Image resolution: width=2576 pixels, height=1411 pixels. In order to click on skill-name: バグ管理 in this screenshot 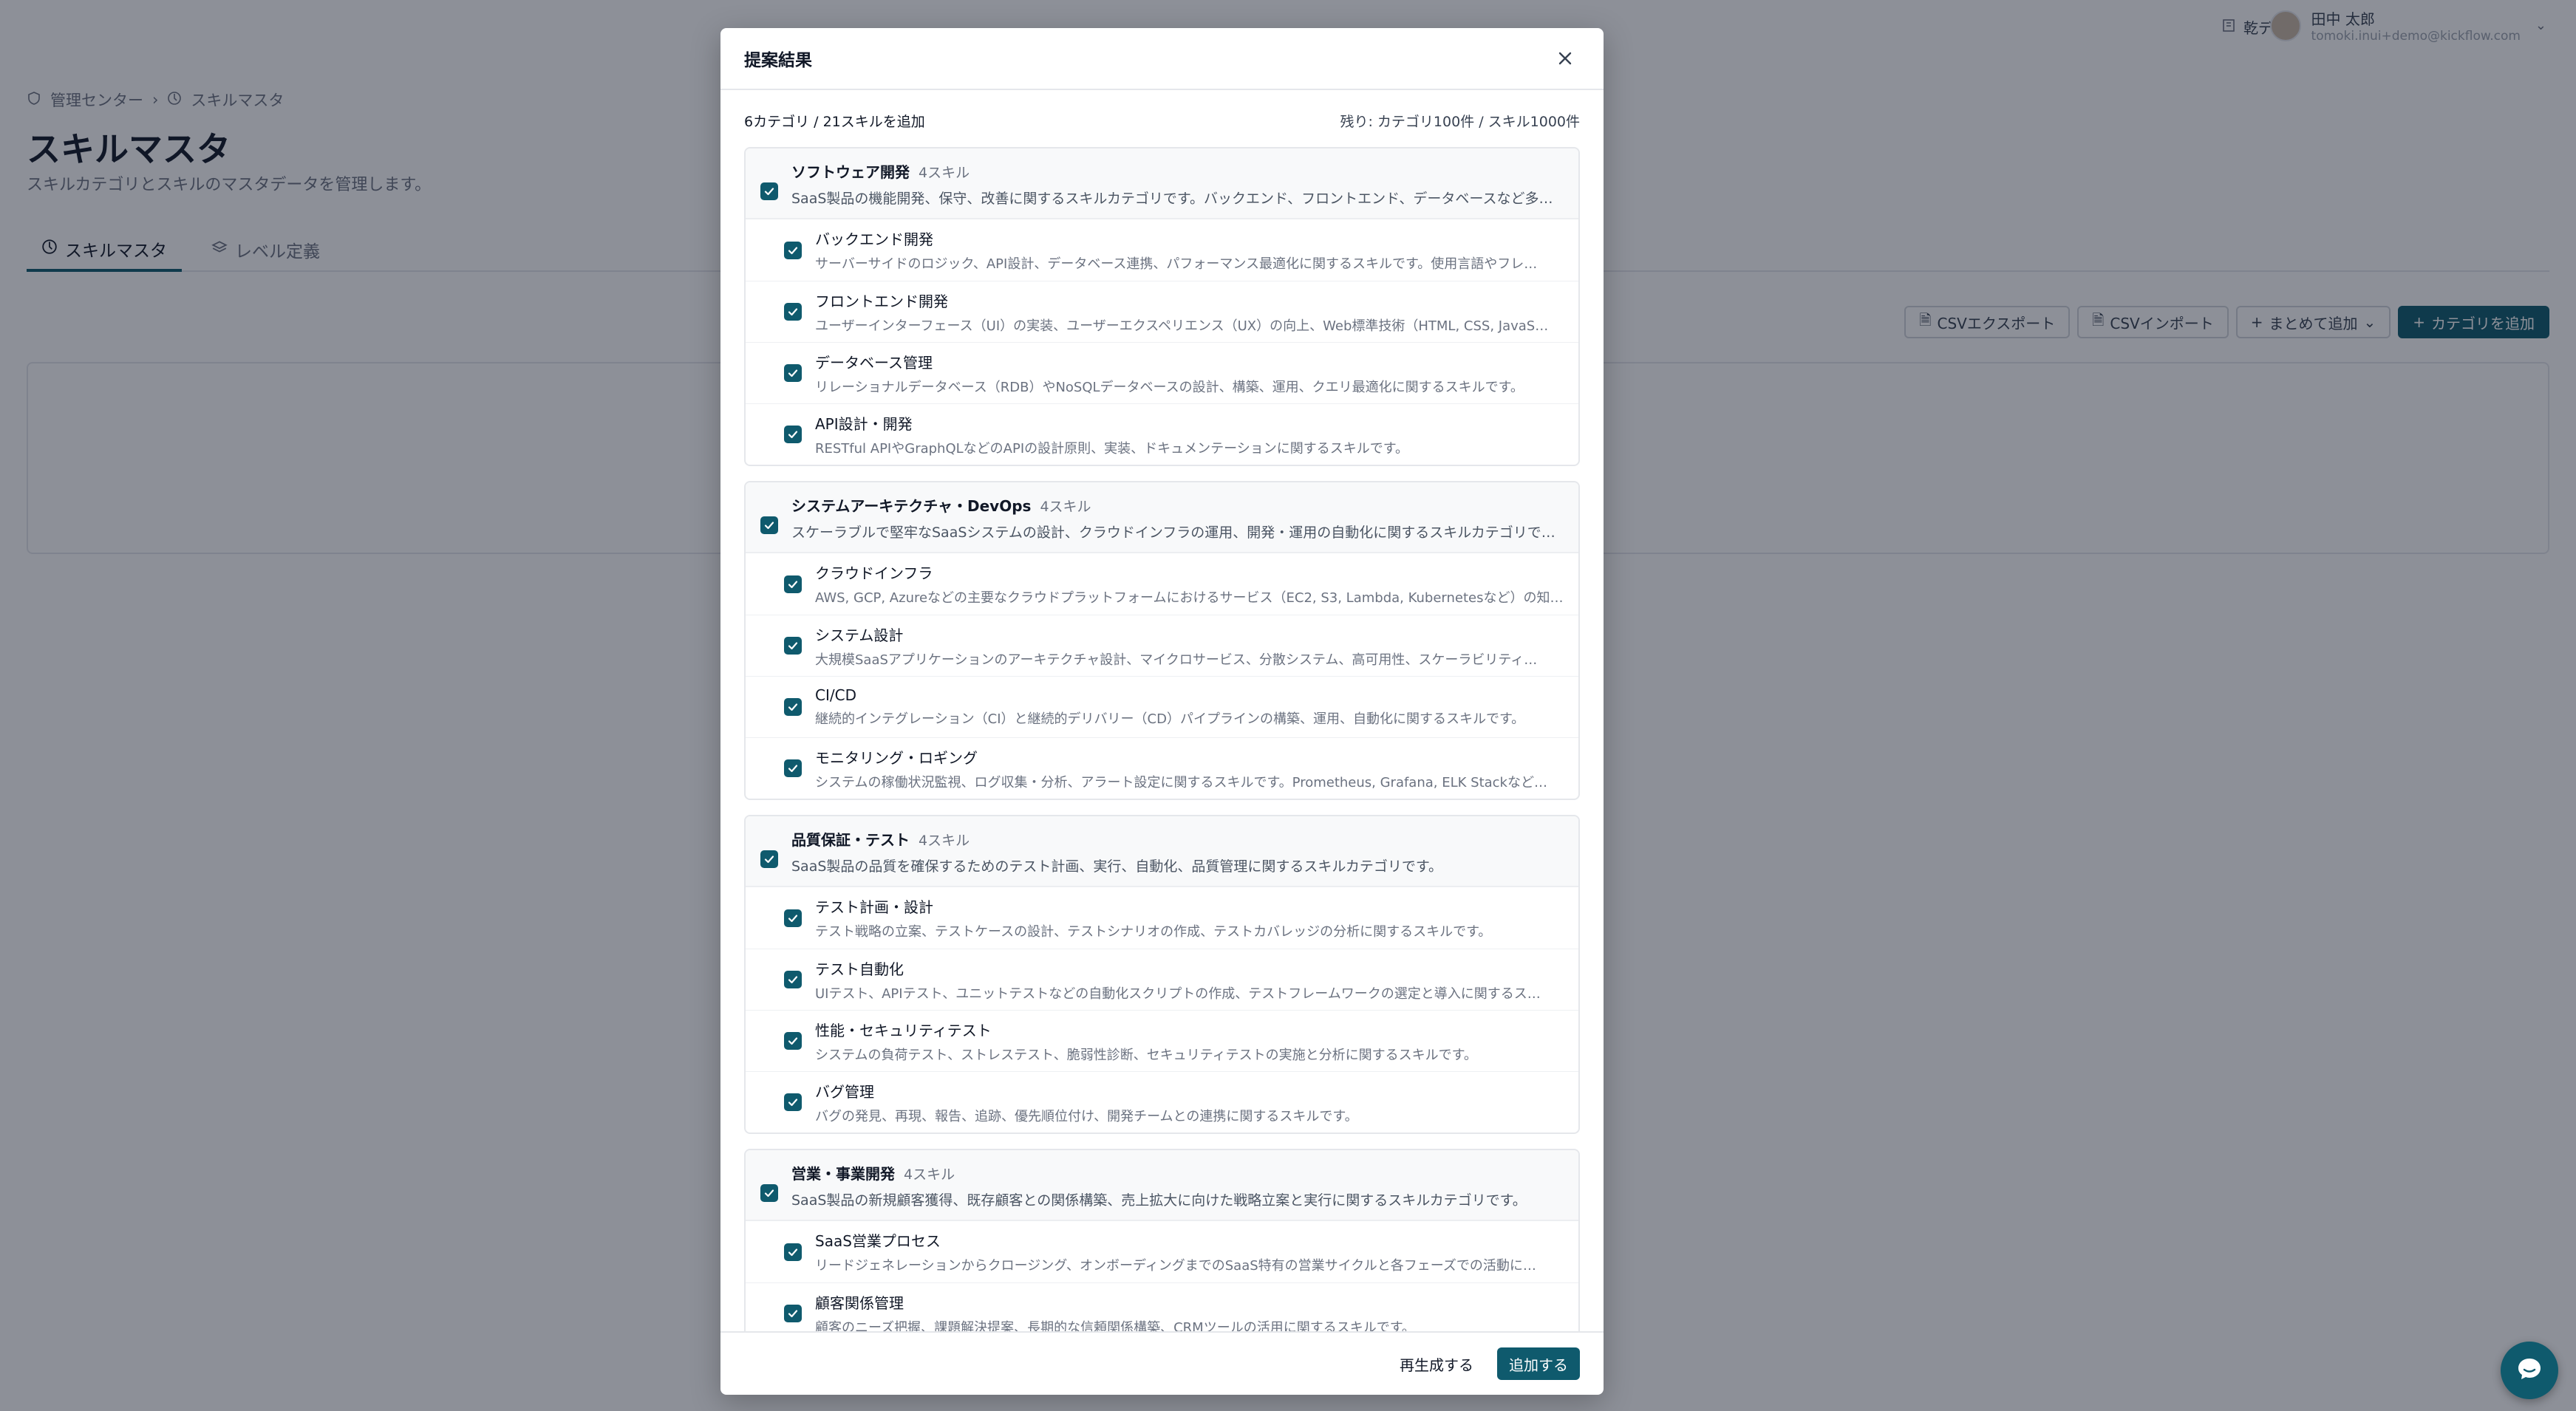, I will do `click(844, 1091)`.